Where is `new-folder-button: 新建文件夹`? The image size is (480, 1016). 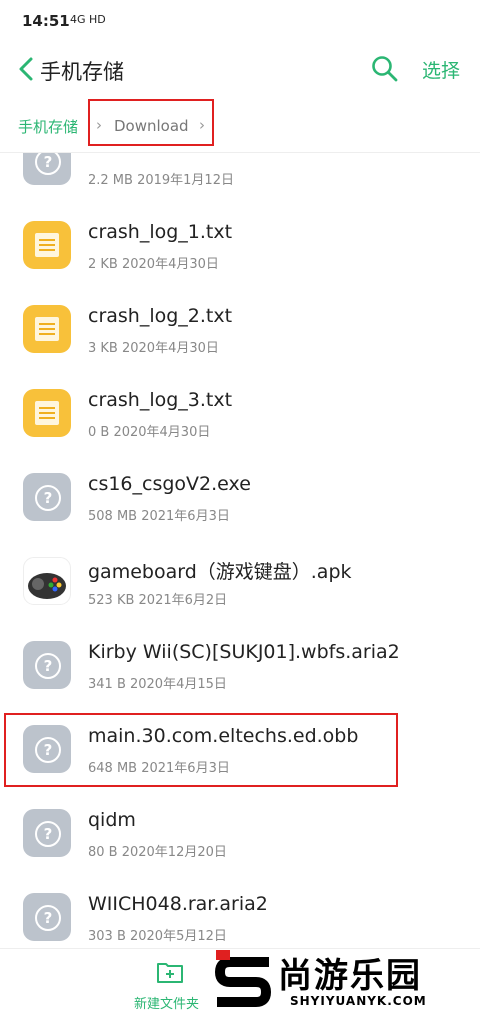 new-folder-button: 新建文件夹 is located at coordinates (166, 1002).